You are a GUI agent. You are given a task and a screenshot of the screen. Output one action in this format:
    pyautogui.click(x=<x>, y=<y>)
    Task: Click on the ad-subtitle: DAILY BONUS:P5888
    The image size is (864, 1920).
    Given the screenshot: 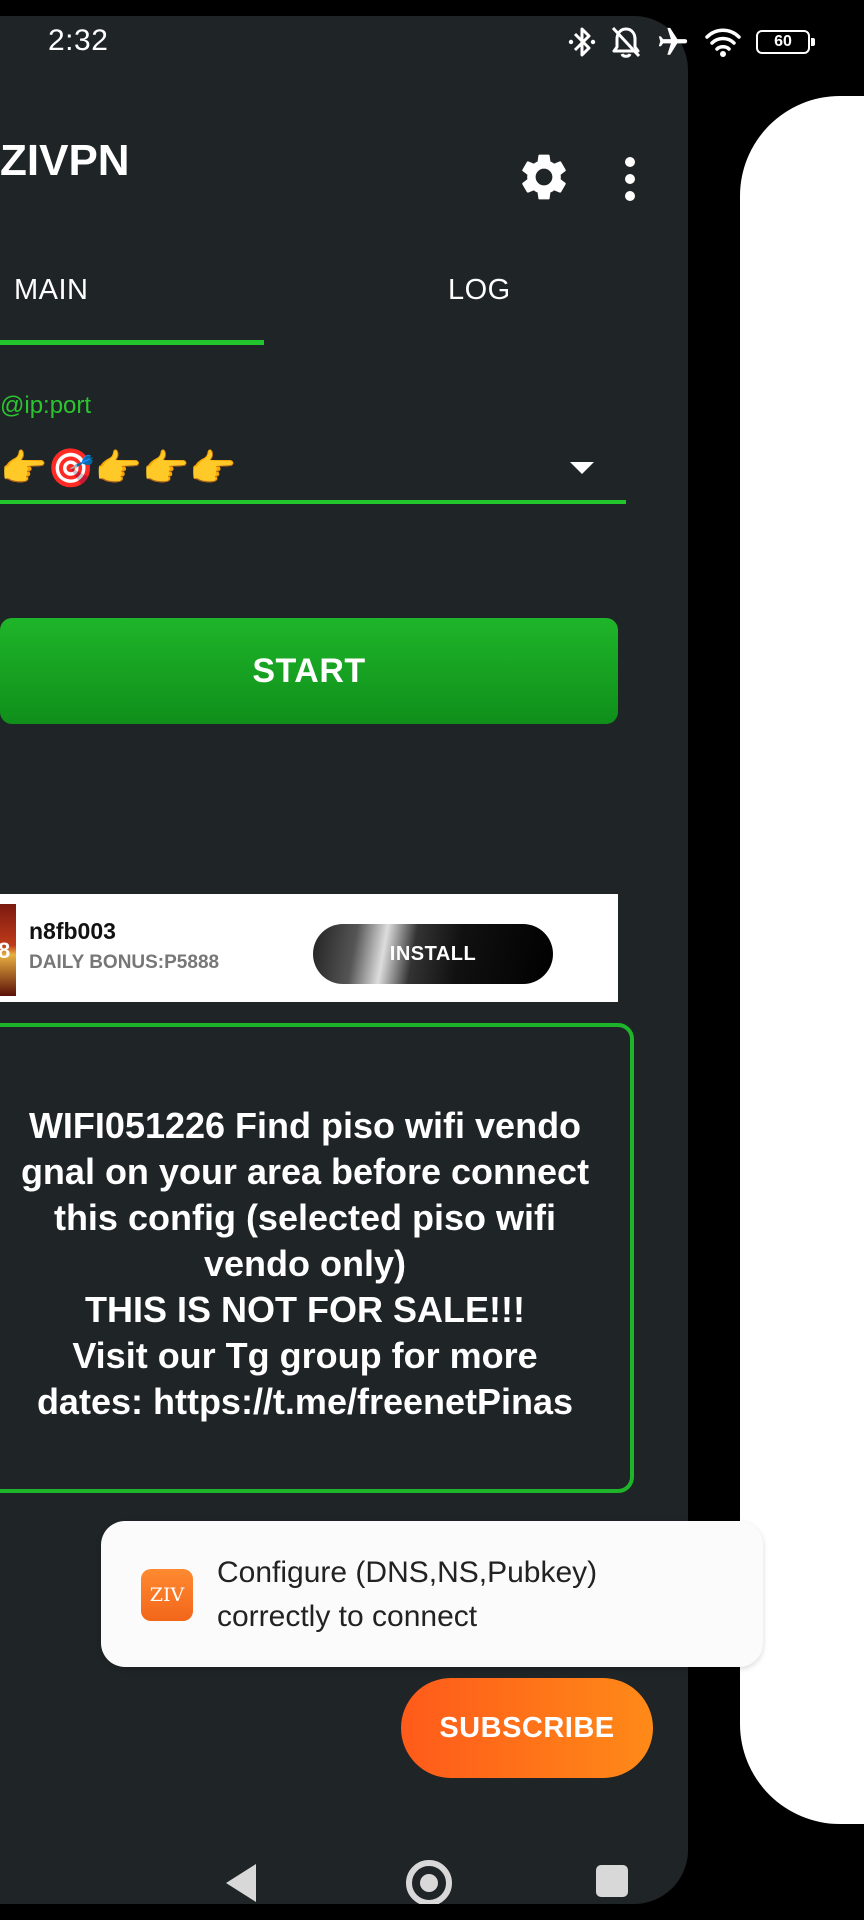 What is the action you would take?
    pyautogui.click(x=124, y=962)
    